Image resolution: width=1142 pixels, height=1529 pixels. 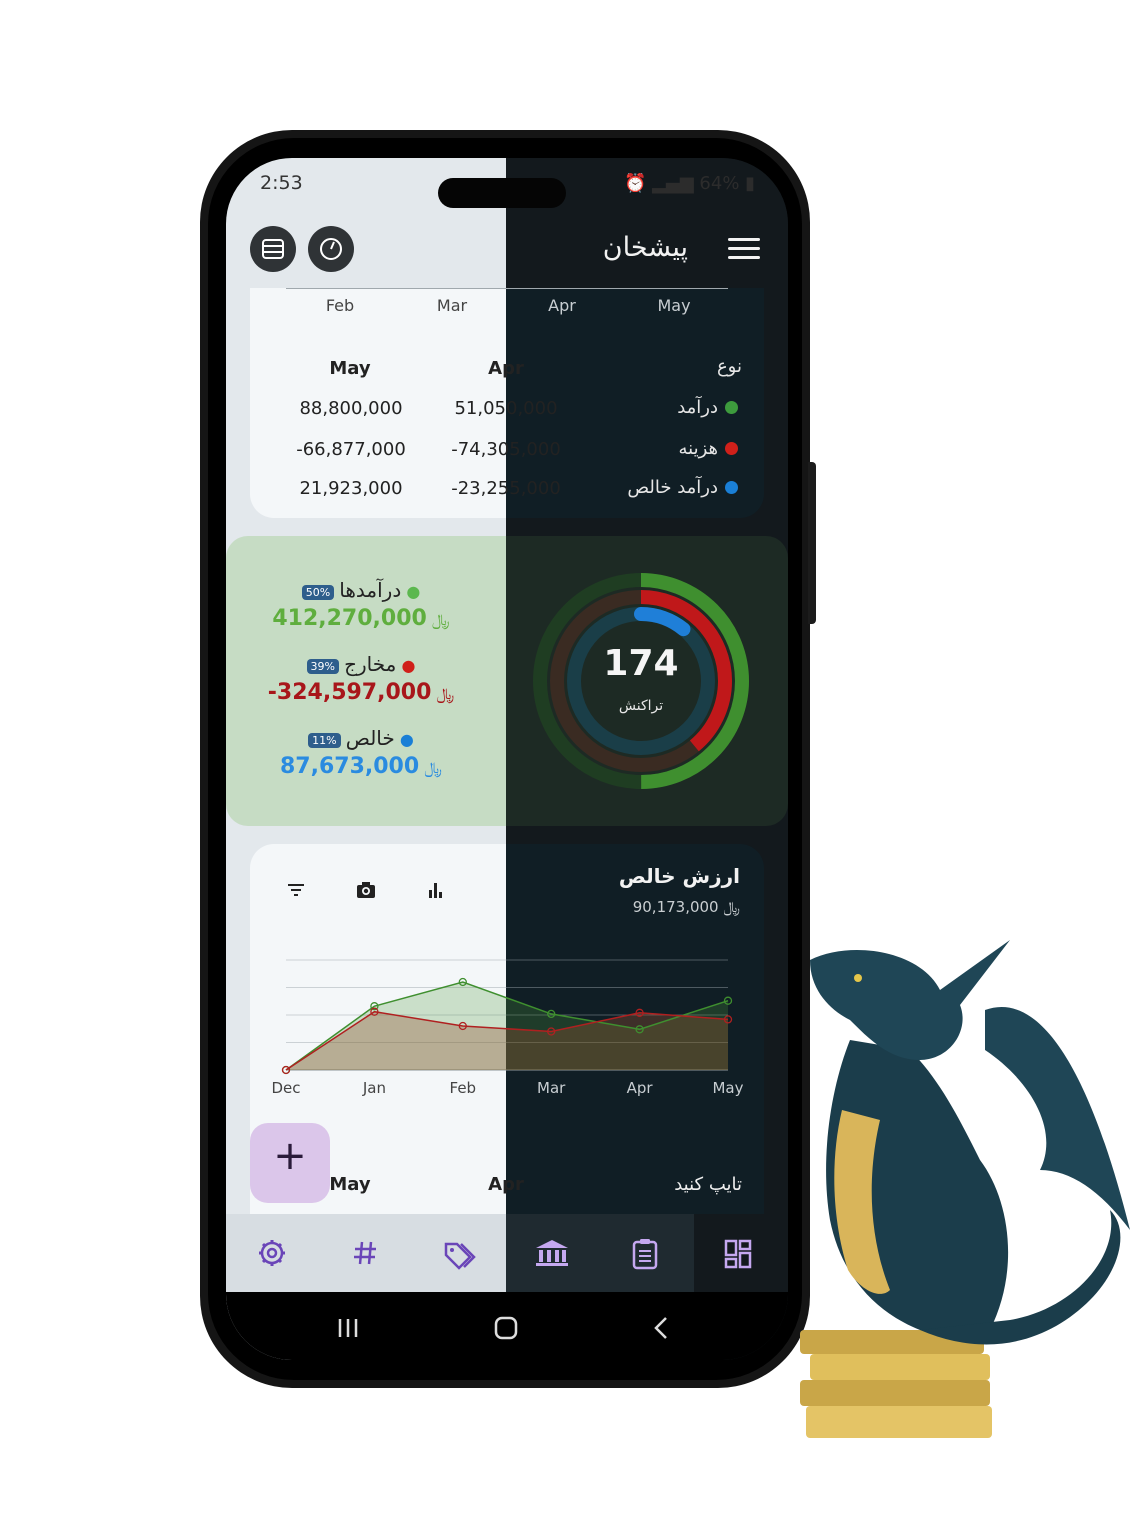 I want to click on table-cell: -23,255,000, so click(x=506, y=488).